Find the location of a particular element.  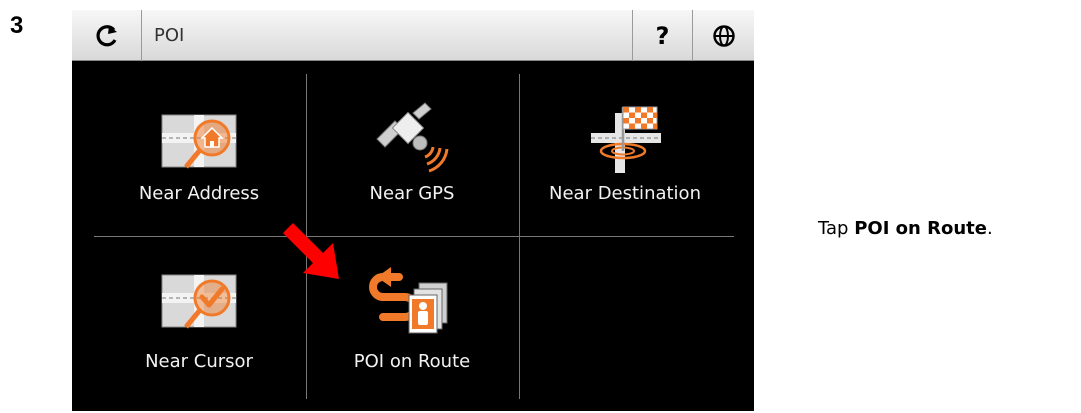

globe-button is located at coordinates (723, 35).